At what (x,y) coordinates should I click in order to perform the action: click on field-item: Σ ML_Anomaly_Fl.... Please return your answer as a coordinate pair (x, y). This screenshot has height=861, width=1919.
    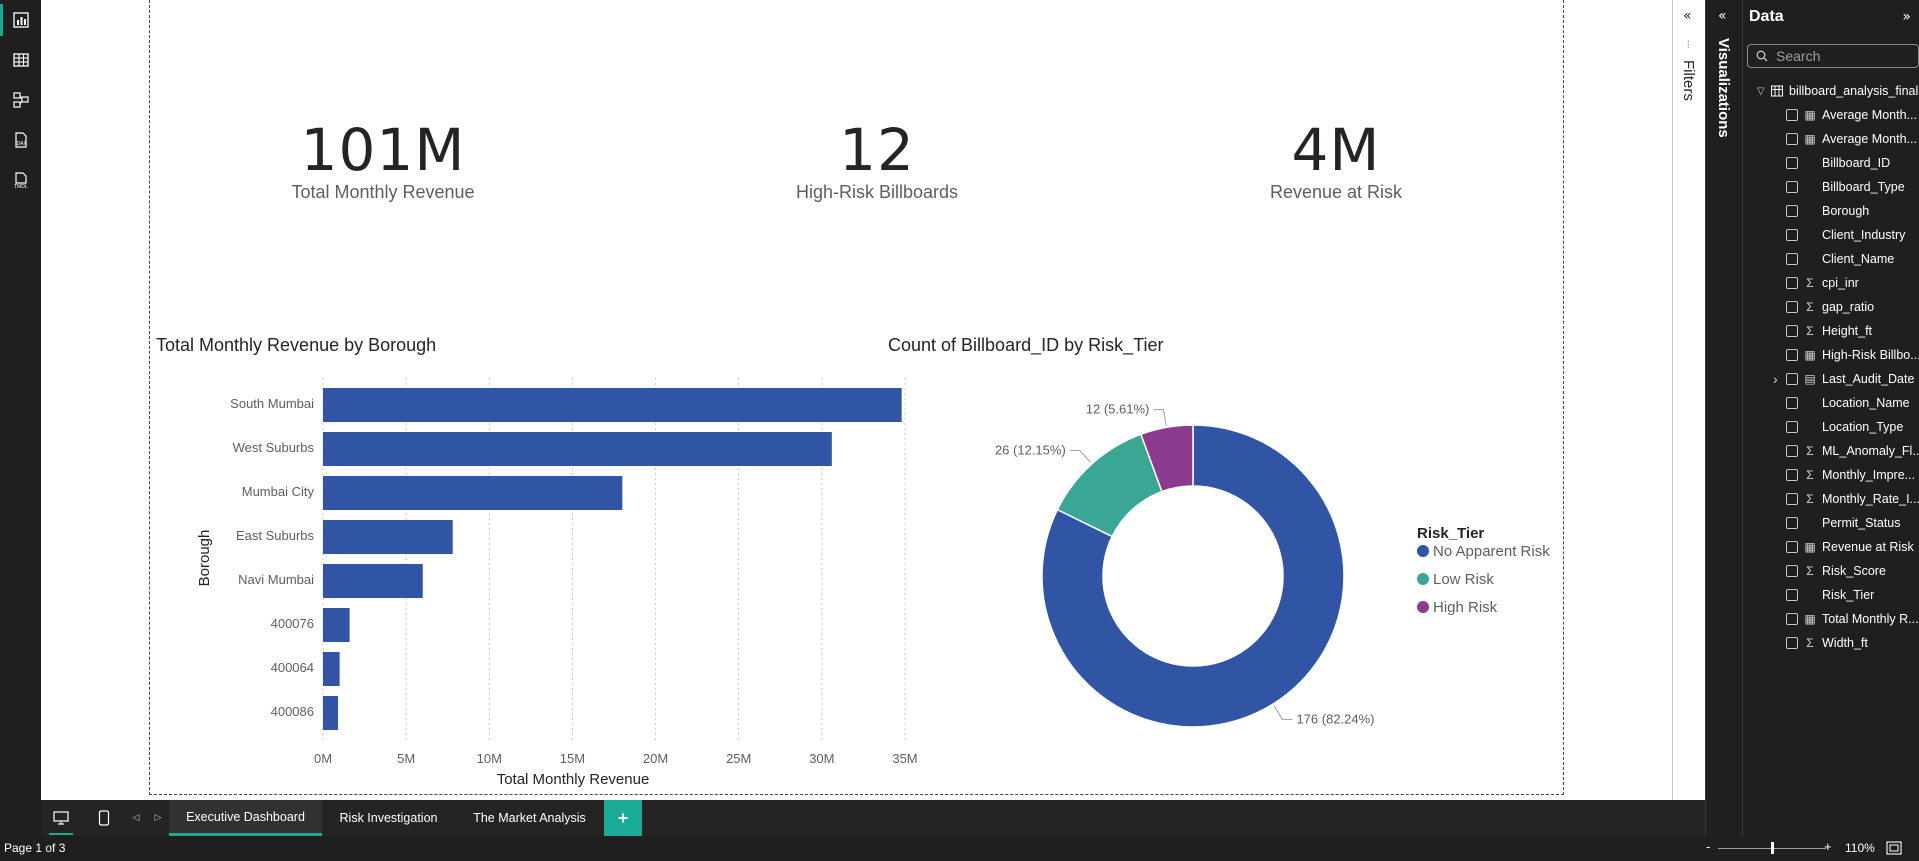
    Looking at the image, I should click on (1831, 451).